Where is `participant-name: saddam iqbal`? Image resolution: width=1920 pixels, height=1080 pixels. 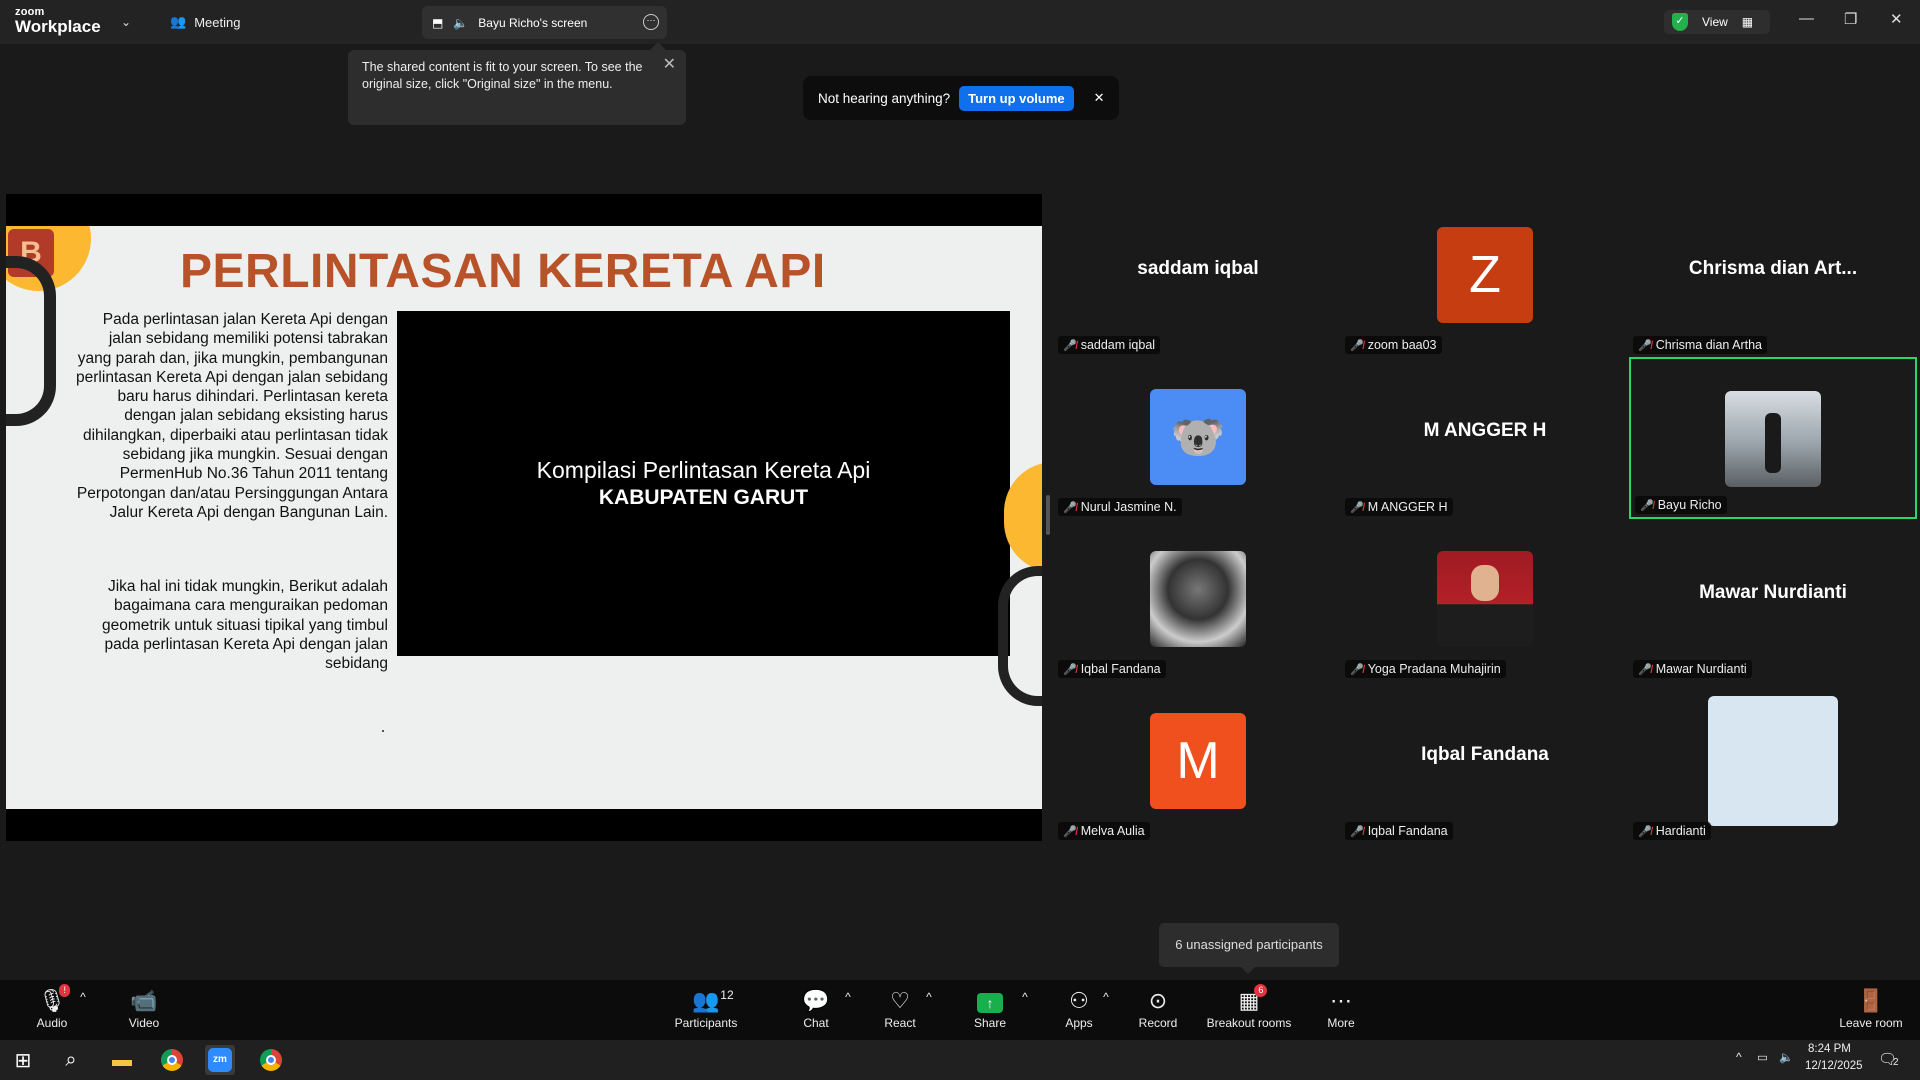 participant-name: saddam iqbal is located at coordinates (1118, 345).